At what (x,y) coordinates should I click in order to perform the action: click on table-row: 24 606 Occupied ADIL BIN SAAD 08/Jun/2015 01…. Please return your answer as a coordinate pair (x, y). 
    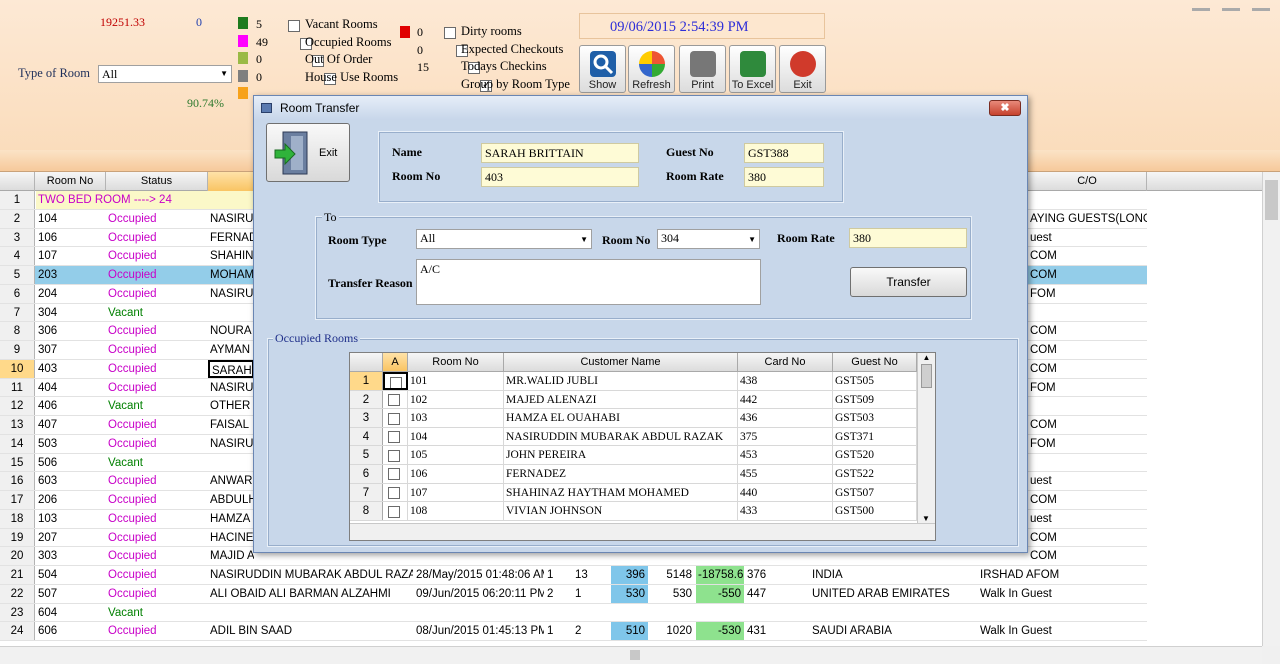
    Looking at the image, I should click on (573, 631).